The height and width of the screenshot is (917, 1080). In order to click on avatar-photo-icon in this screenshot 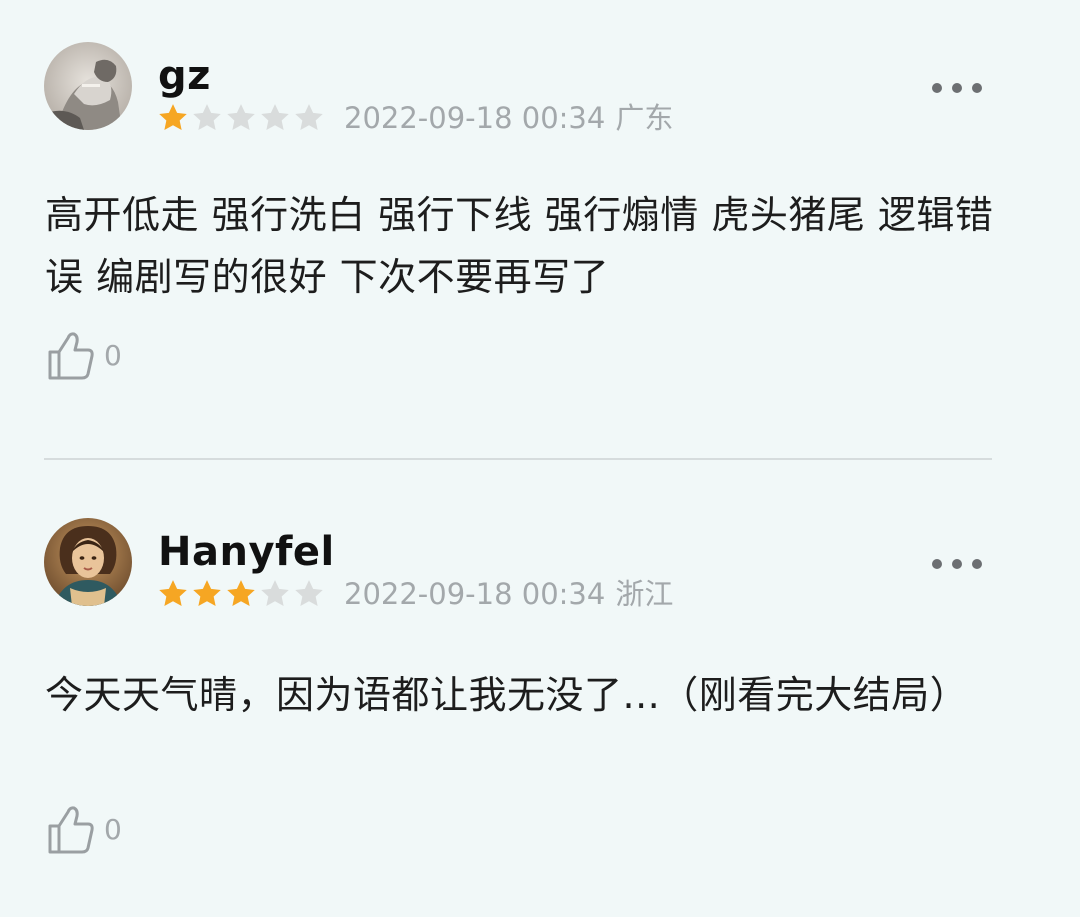, I will do `click(88, 86)`.